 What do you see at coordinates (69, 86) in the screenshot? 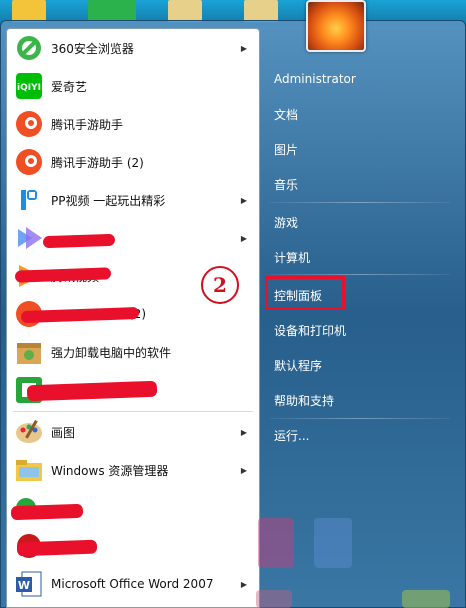
I see `program-label: 爱奇艺` at bounding box center [69, 86].